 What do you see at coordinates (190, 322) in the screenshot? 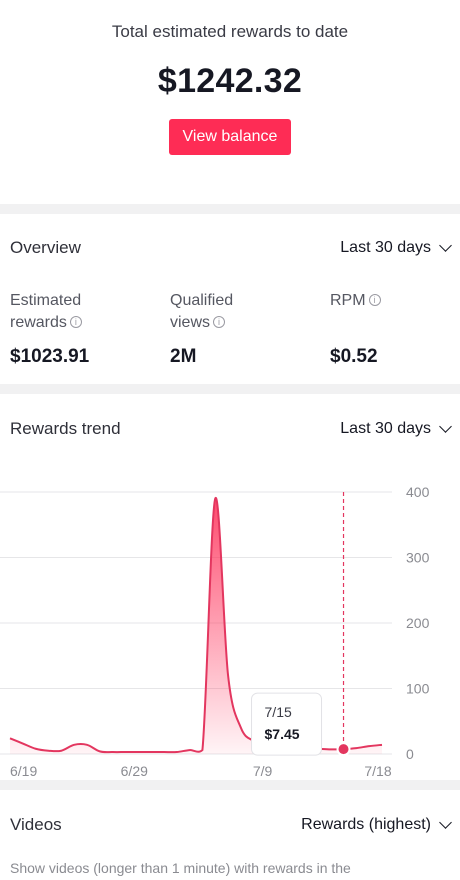
I see `metric-label: views` at bounding box center [190, 322].